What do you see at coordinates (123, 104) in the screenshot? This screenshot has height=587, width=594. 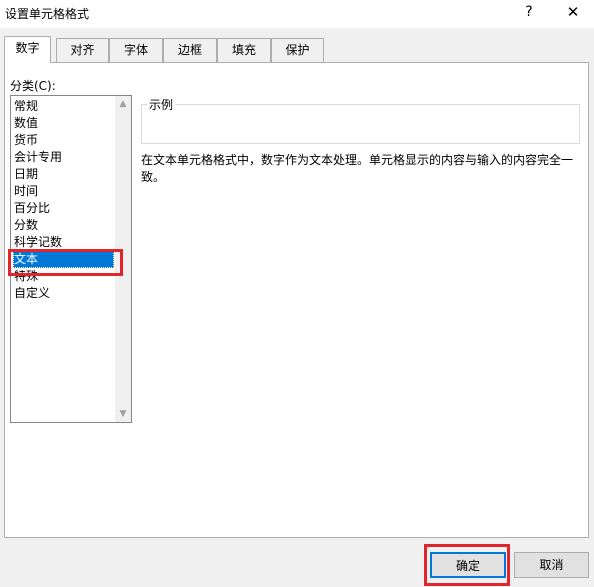 I see `scroll-up-arrow-icon: ▲` at bounding box center [123, 104].